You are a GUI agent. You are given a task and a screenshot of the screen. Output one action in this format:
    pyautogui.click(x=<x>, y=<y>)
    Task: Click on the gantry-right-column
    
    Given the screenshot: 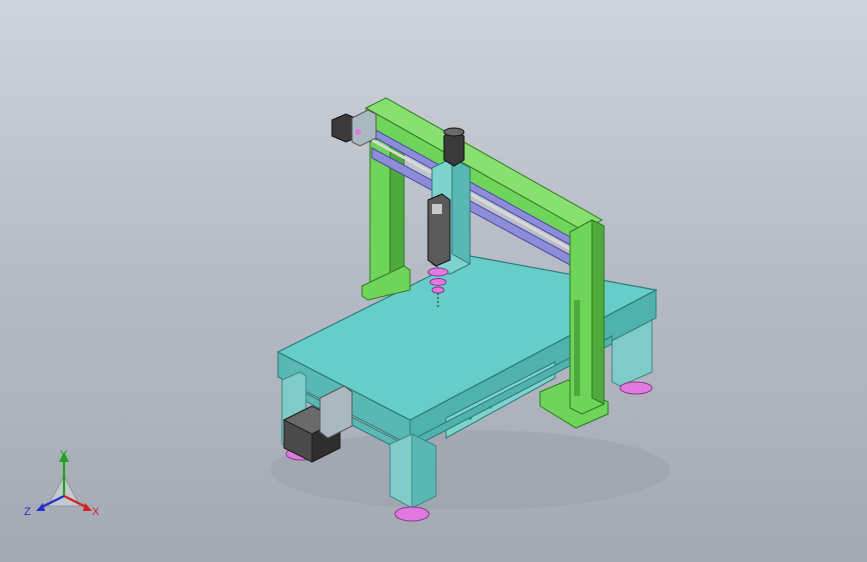 What is the action you would take?
    pyautogui.click(x=587, y=317)
    